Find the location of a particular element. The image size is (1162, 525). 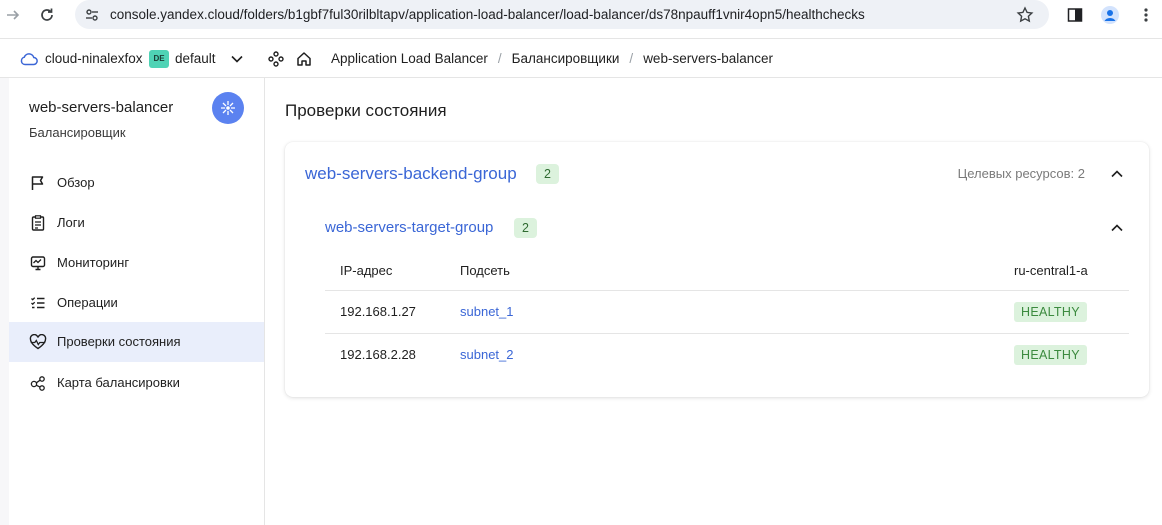

breadcrumb-current: web-servers-balancer is located at coordinates (708, 58).